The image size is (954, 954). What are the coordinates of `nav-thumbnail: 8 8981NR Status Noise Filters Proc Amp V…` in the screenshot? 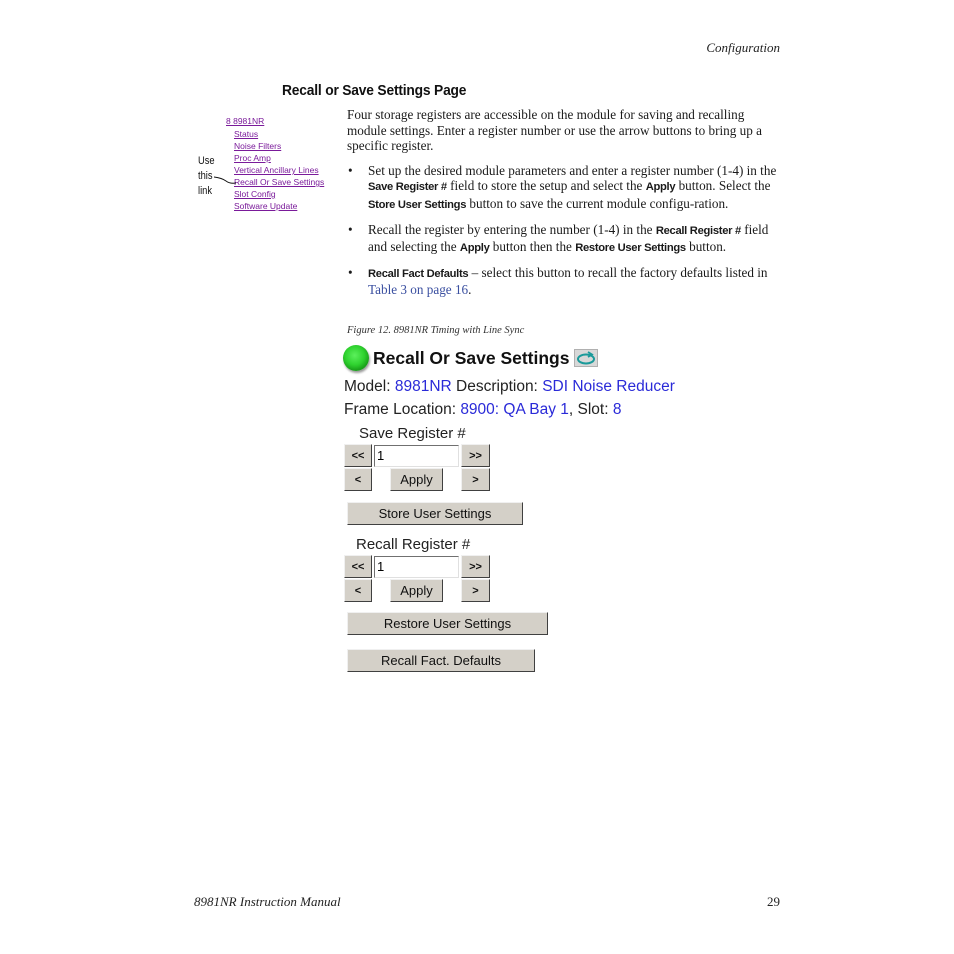 It's located at (270, 166).